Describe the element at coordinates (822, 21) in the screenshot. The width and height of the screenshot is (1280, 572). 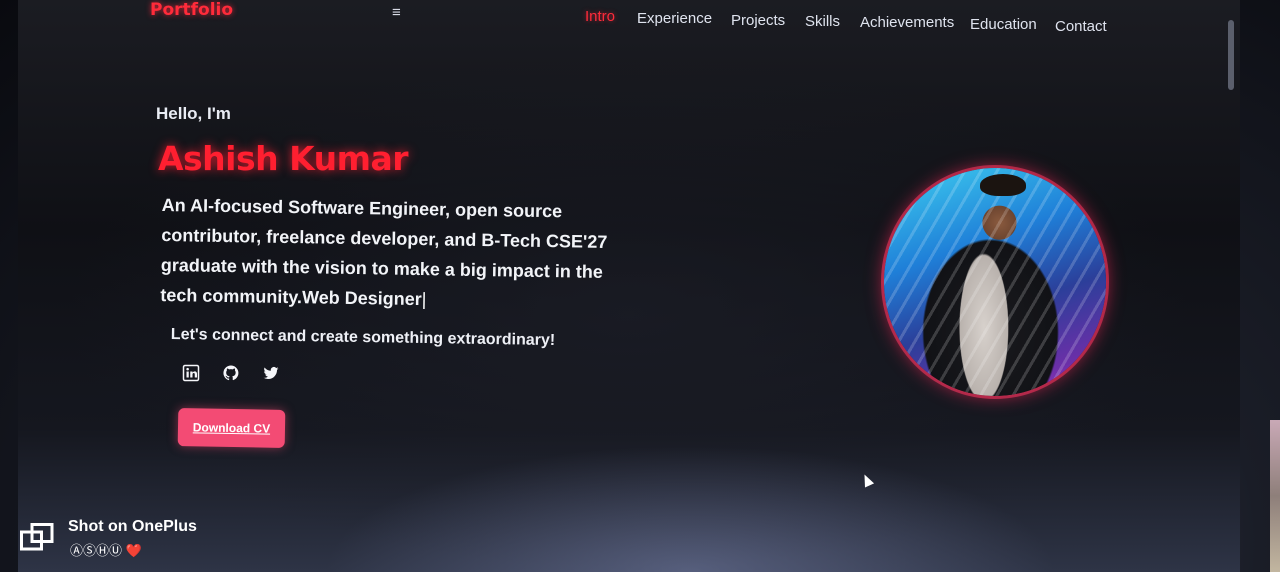
I see `nav-link-skills: Skills` at that location.